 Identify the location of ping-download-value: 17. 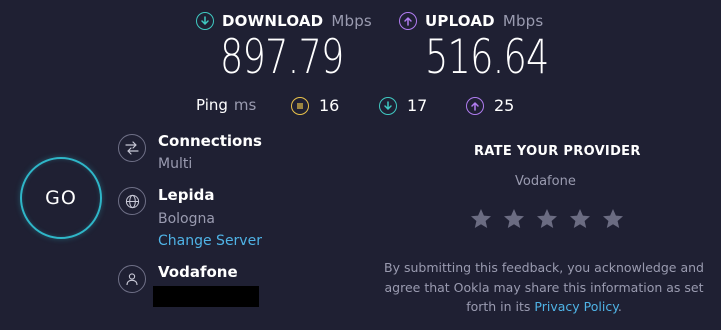
(417, 105).